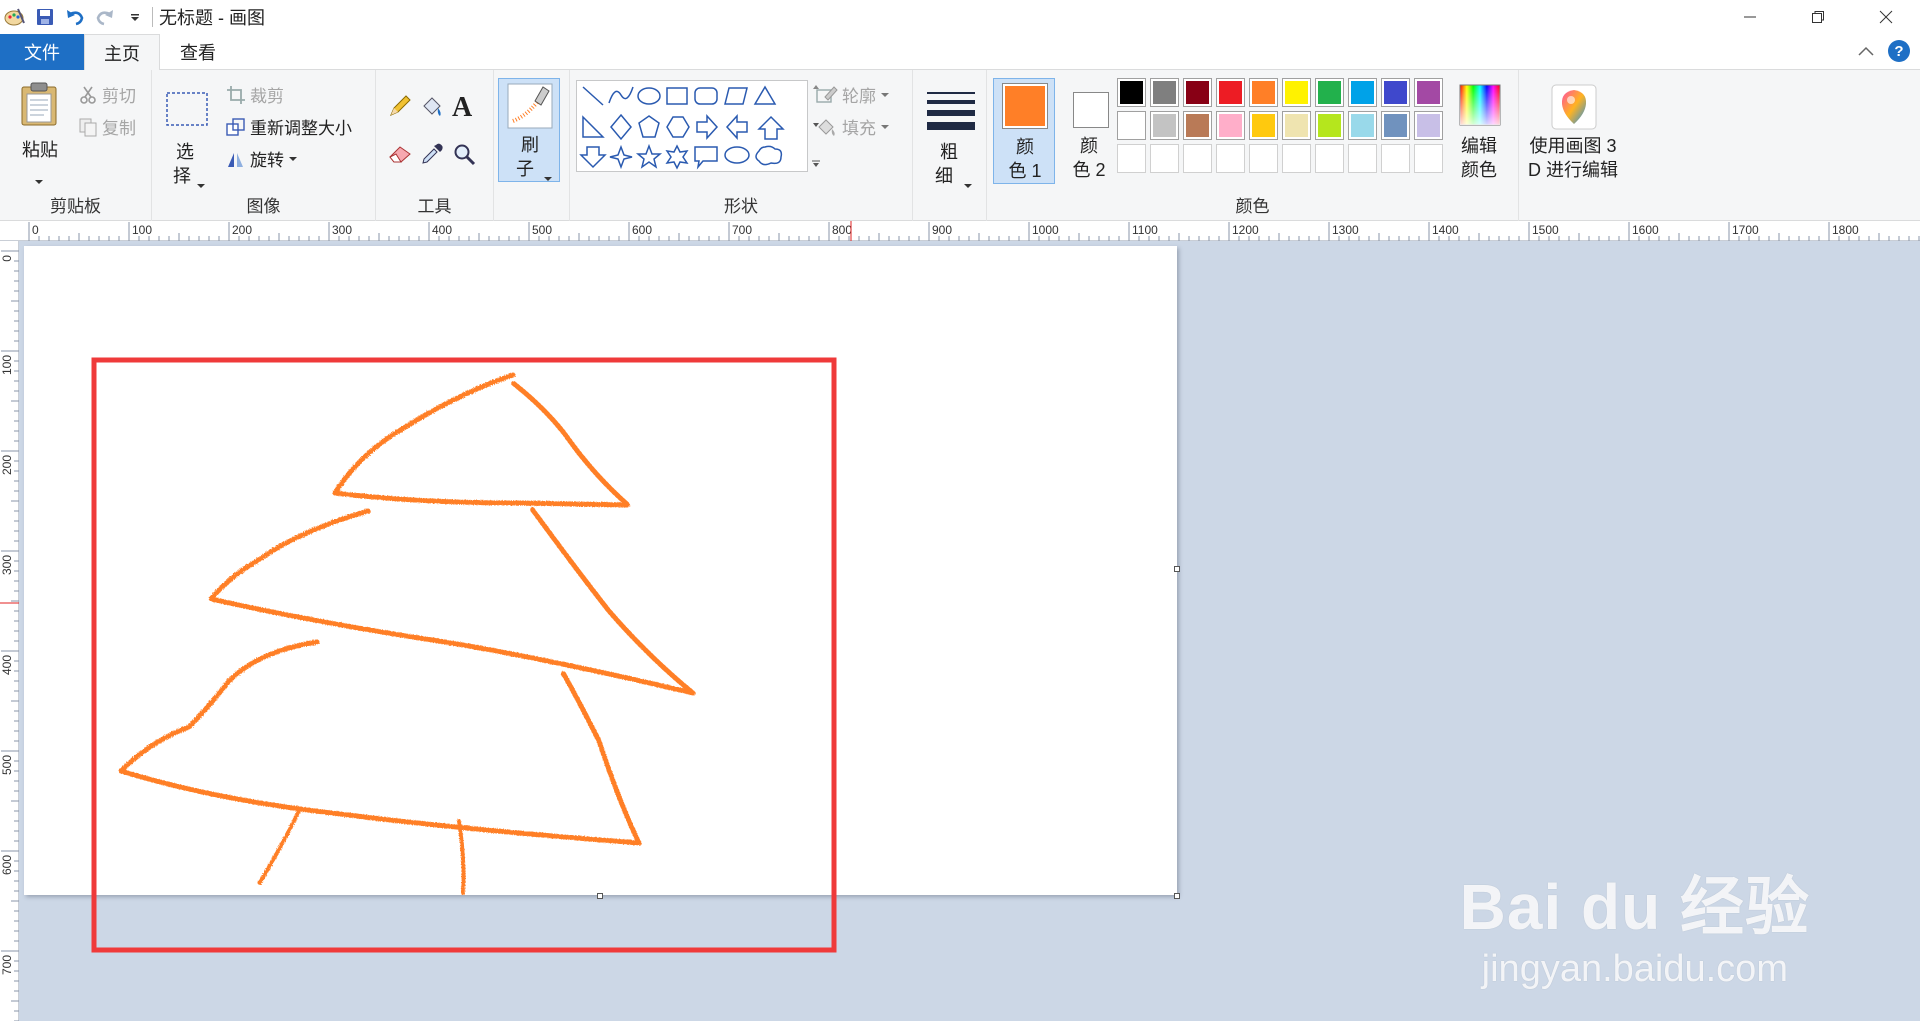  Describe the element at coordinates (75, 17) in the screenshot. I see `undo-icon` at that location.